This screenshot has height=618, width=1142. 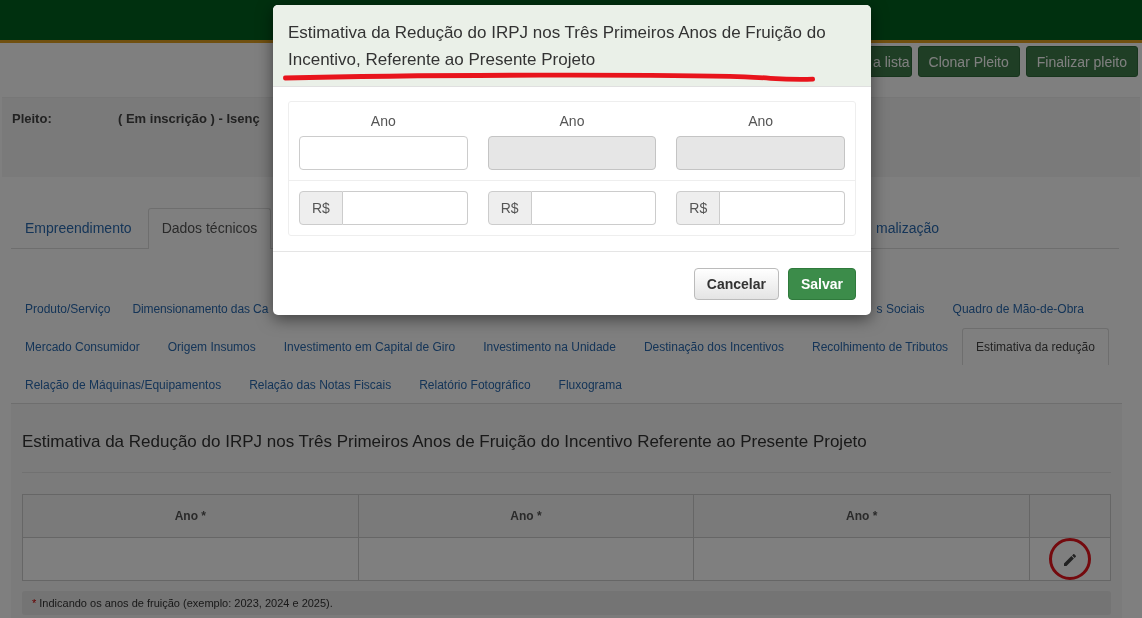 I want to click on modal-title: Estimativa da Redução do IRPJ nos Três Primeiros Anos de Fruição do Incentivo, Referente ao Presente Projeto, so click(x=557, y=46).